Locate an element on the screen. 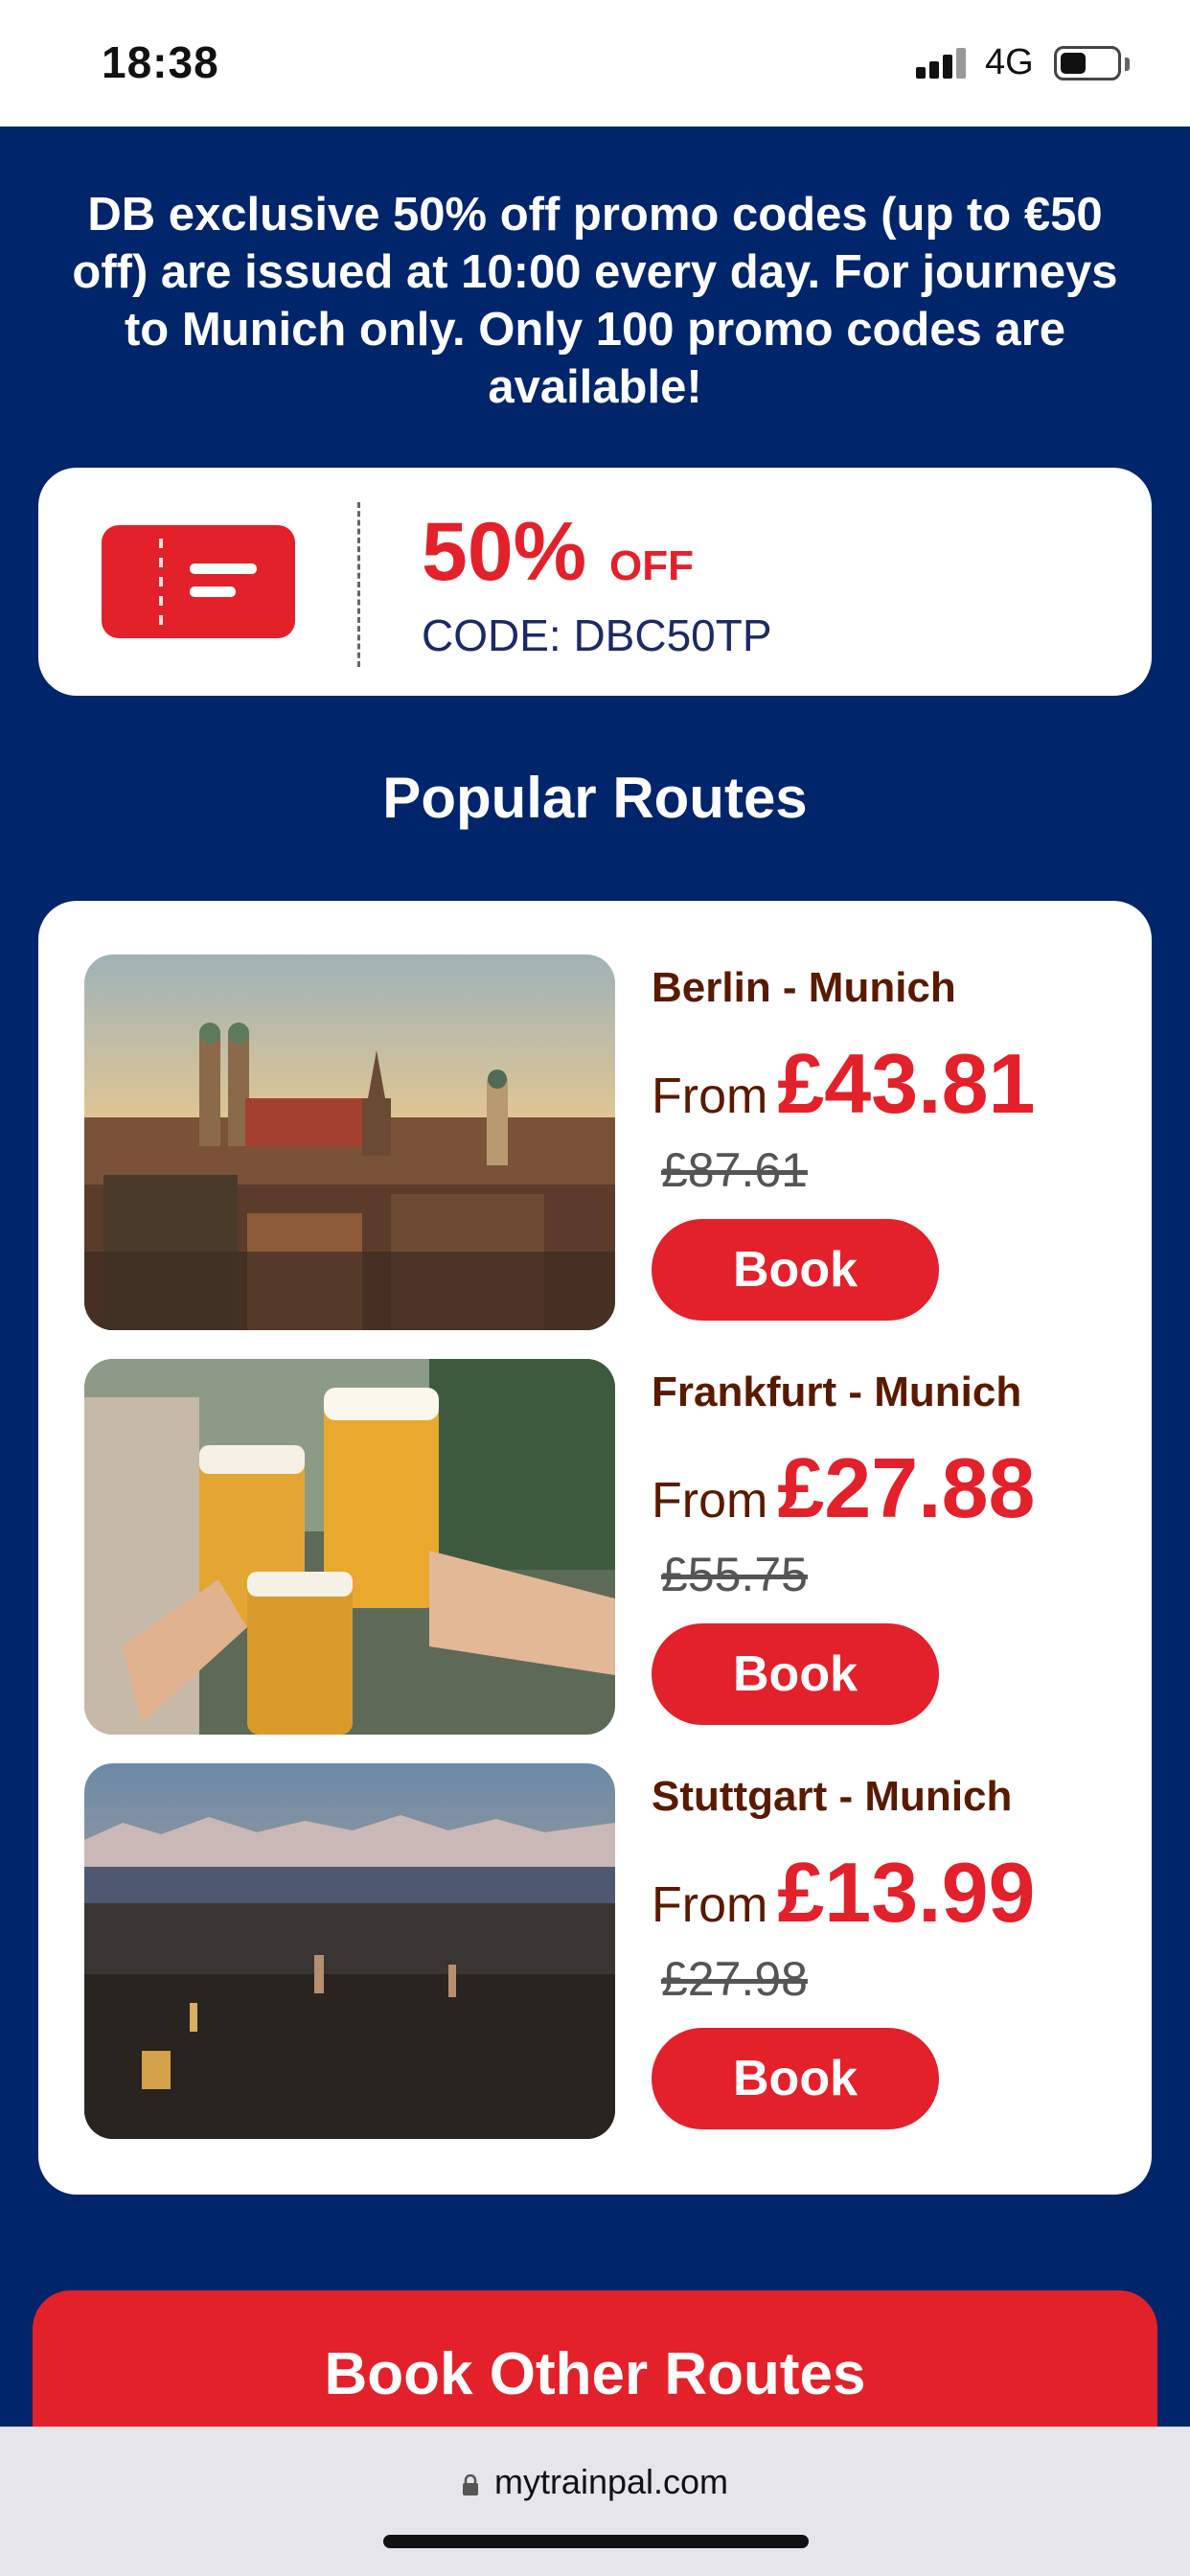 The height and width of the screenshot is (2576, 1190). route-name: Frankfurt - Munich is located at coordinates (837, 1391).